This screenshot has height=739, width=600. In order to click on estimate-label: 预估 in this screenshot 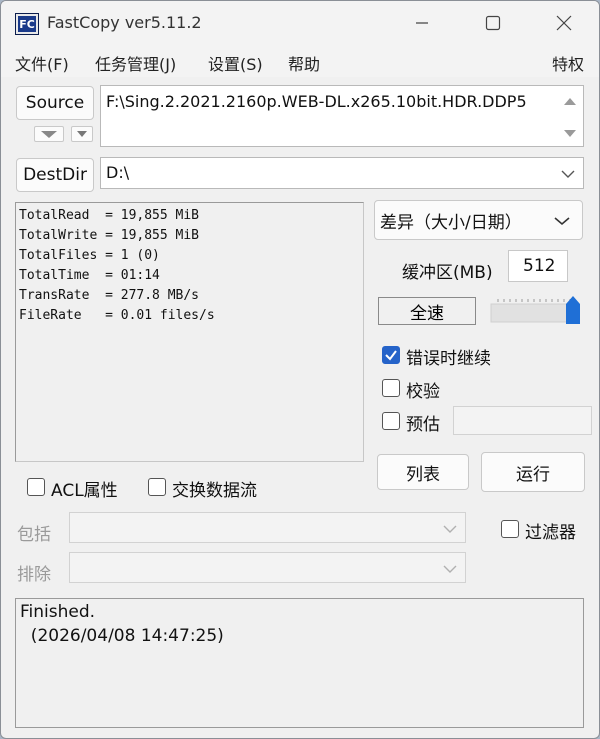, I will do `click(423, 425)`.